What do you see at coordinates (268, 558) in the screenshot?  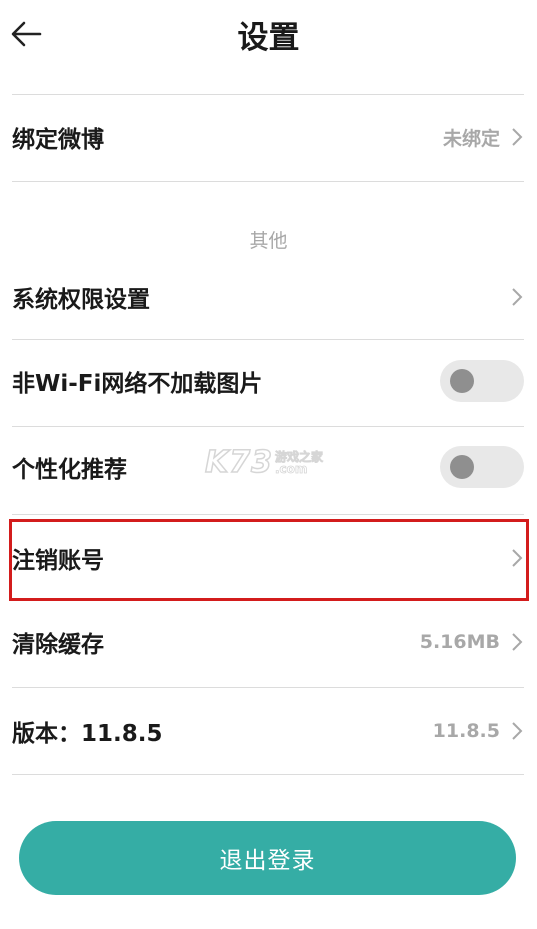 I see `cancel-account-row: 注销账号` at bounding box center [268, 558].